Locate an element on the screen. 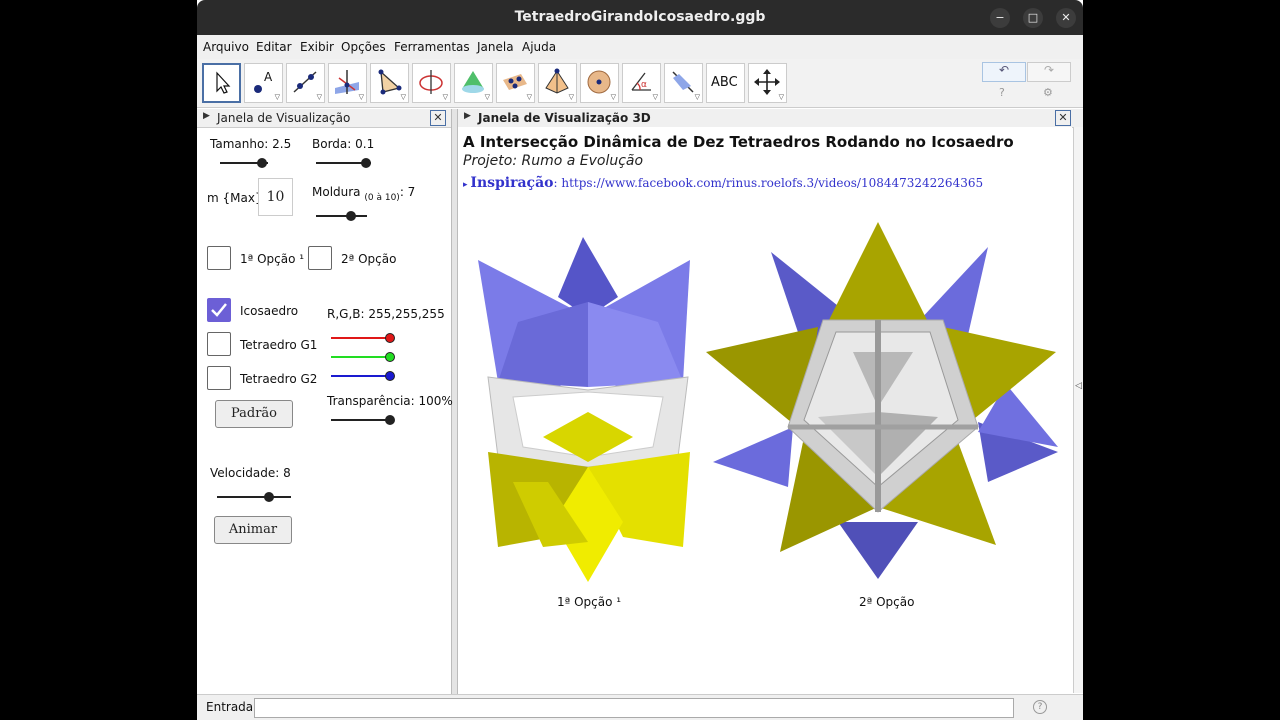 Image resolution: width=1280 pixels, height=720 pixels. plane-tool: ▽ is located at coordinates (515, 83).